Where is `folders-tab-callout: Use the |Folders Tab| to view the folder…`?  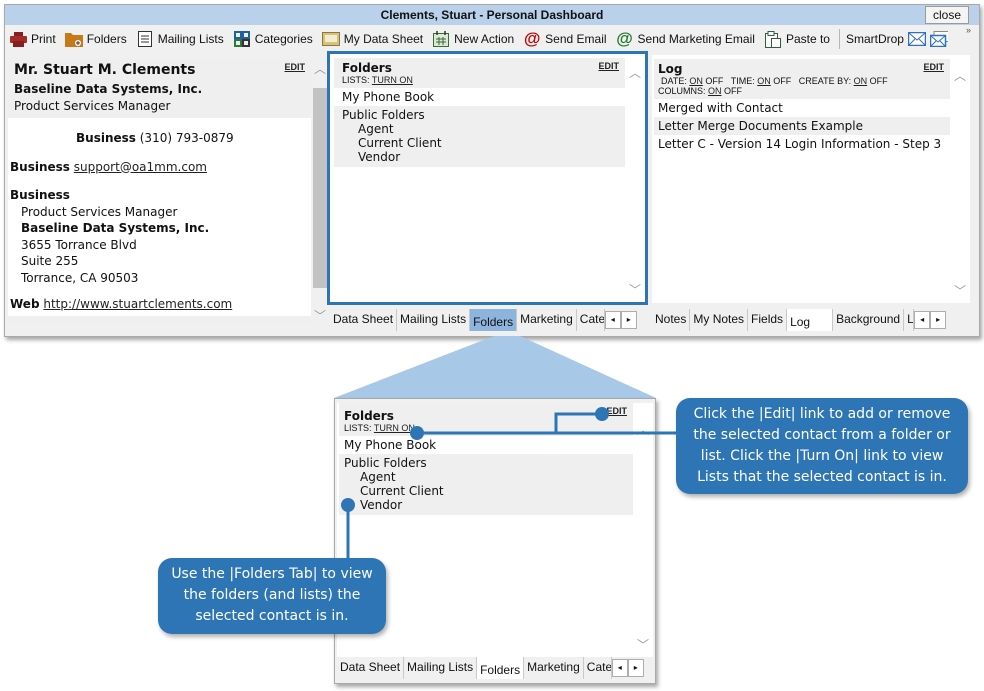 folders-tab-callout: Use the |Folders Tab| to view the folder… is located at coordinates (272, 596).